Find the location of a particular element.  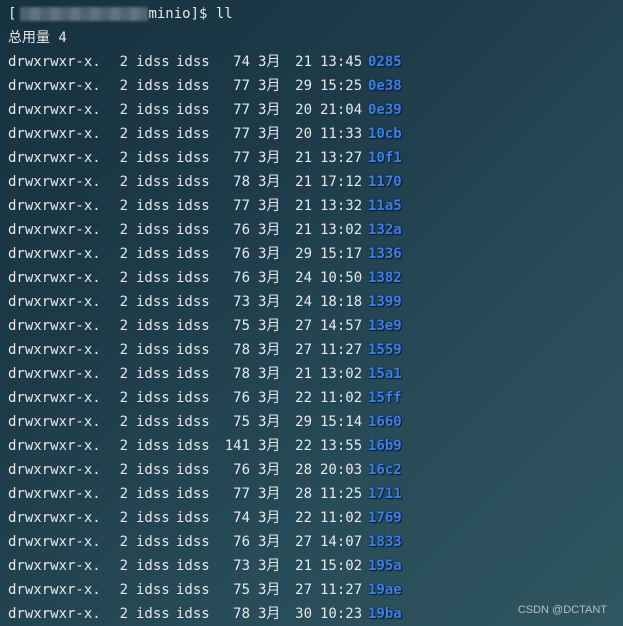

directory-name: 1660 is located at coordinates (385, 422).